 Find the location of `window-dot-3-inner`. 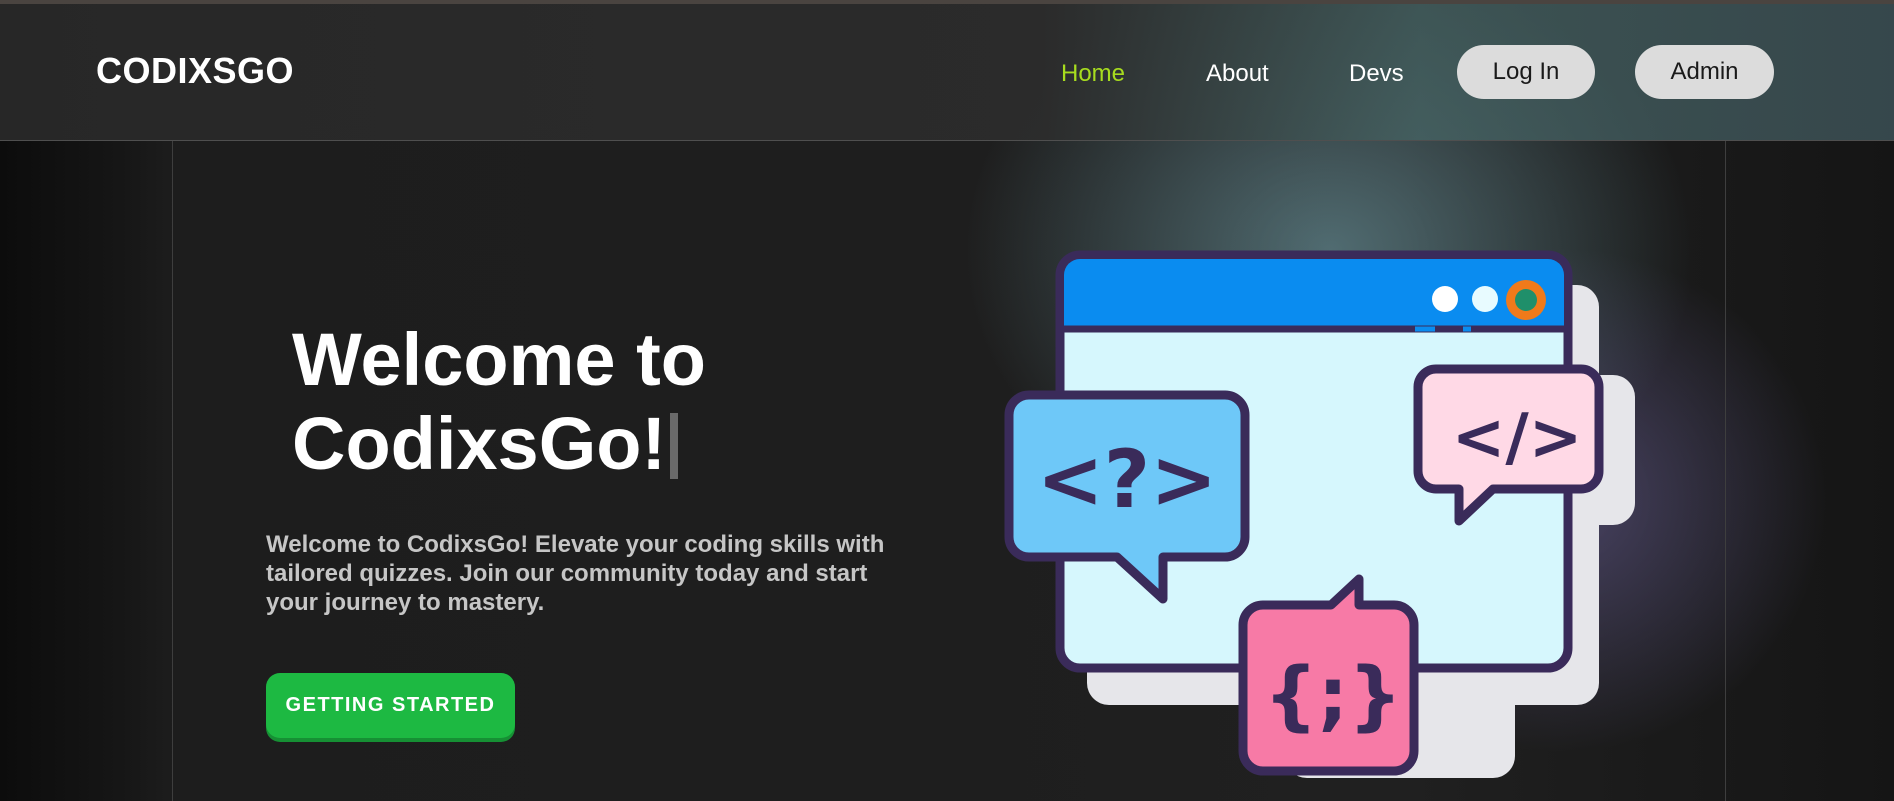

window-dot-3-inner is located at coordinates (1526, 300).